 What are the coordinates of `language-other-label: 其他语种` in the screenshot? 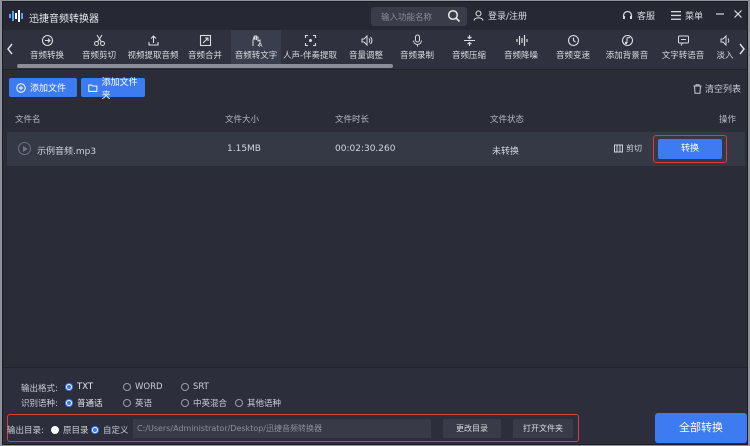 It's located at (264, 404).